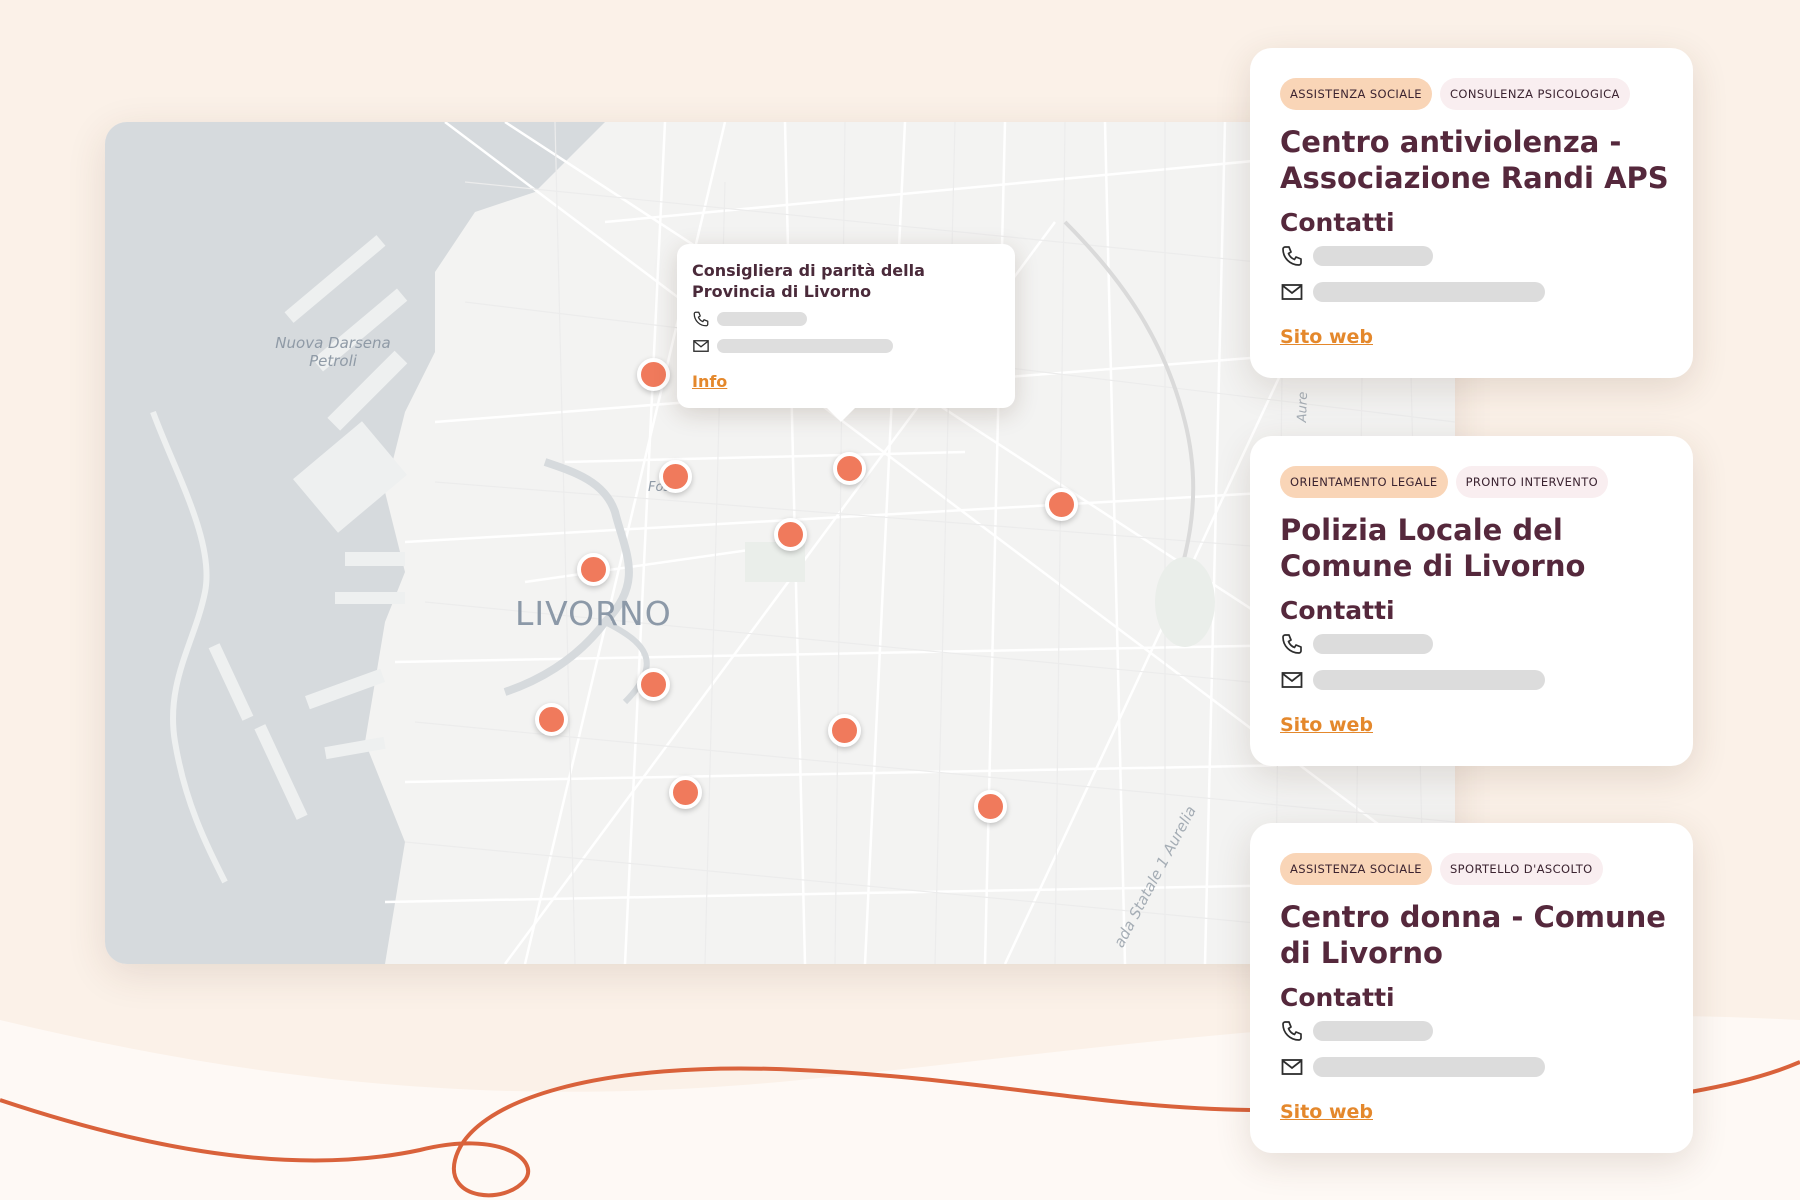 This screenshot has height=1200, width=1800. What do you see at coordinates (1303, 407) in the screenshot?
I see `road-label-aure: Aure` at bounding box center [1303, 407].